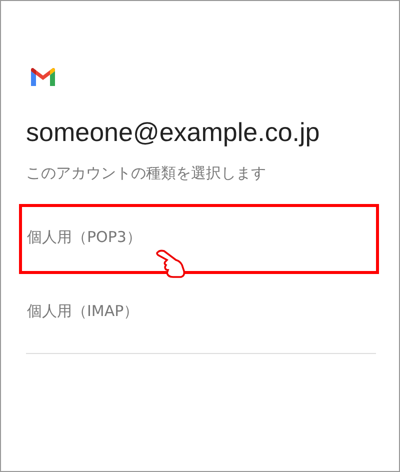 The height and width of the screenshot is (472, 400). What do you see at coordinates (199, 313) in the screenshot?
I see `account-type-option: 個人用（IMAP）` at bounding box center [199, 313].